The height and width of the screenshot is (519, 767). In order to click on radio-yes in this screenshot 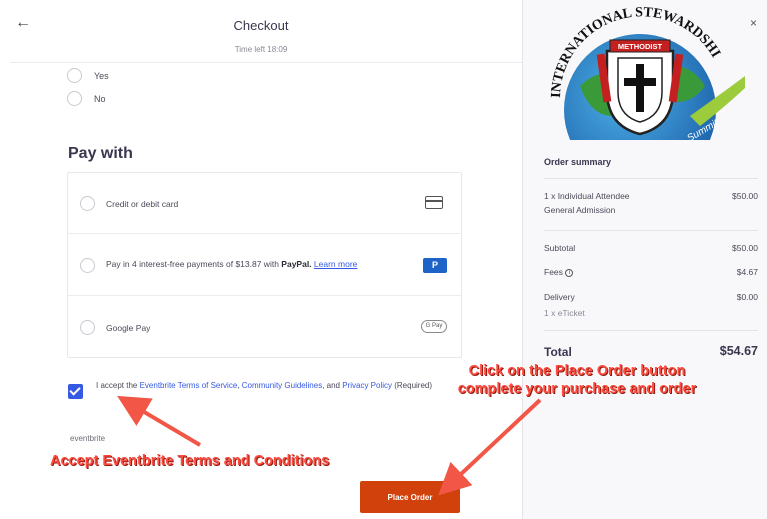, I will do `click(74, 75)`.